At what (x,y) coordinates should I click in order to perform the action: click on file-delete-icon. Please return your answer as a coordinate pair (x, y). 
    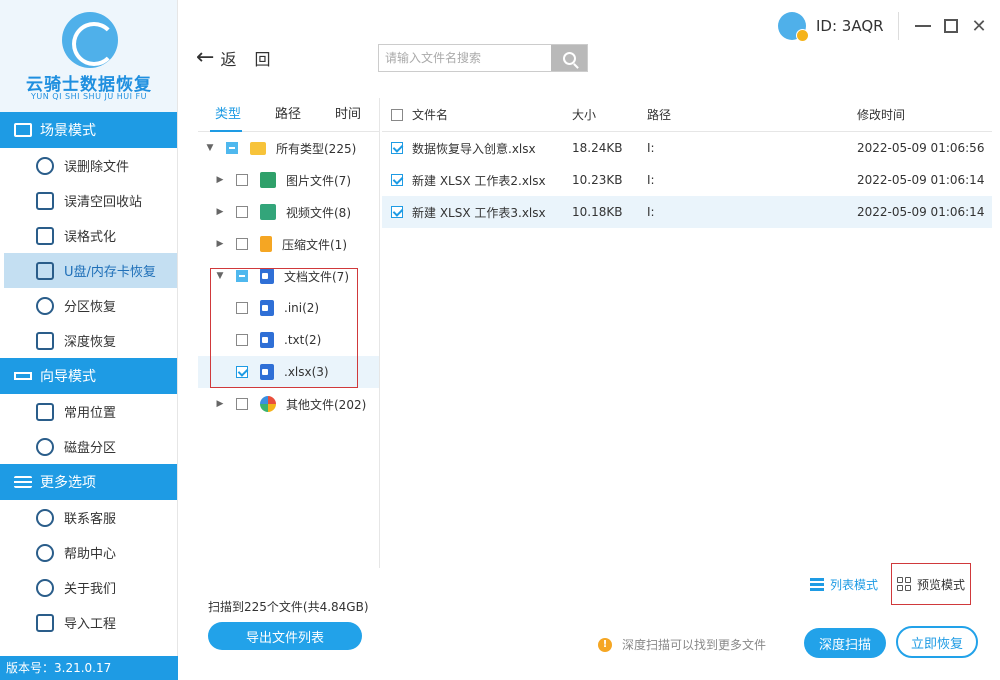
    Looking at the image, I should click on (45, 165).